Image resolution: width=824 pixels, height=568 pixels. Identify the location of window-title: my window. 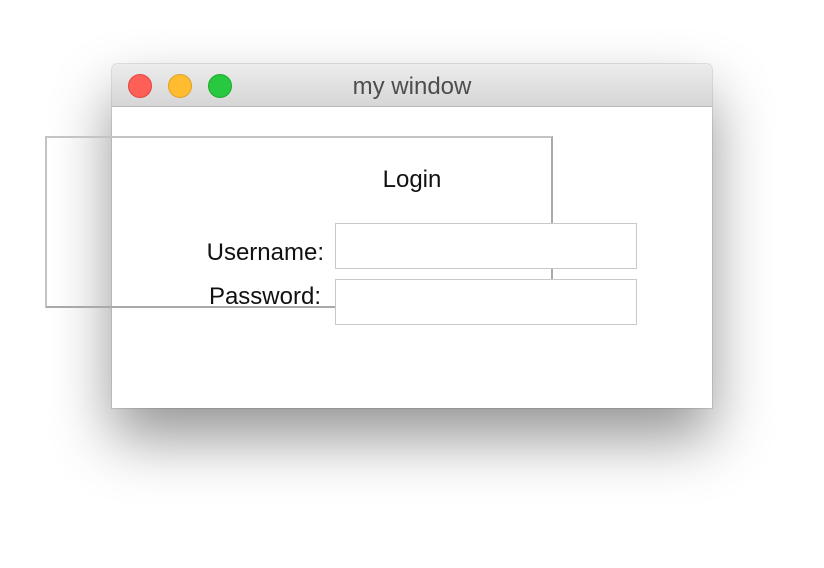
(412, 86).